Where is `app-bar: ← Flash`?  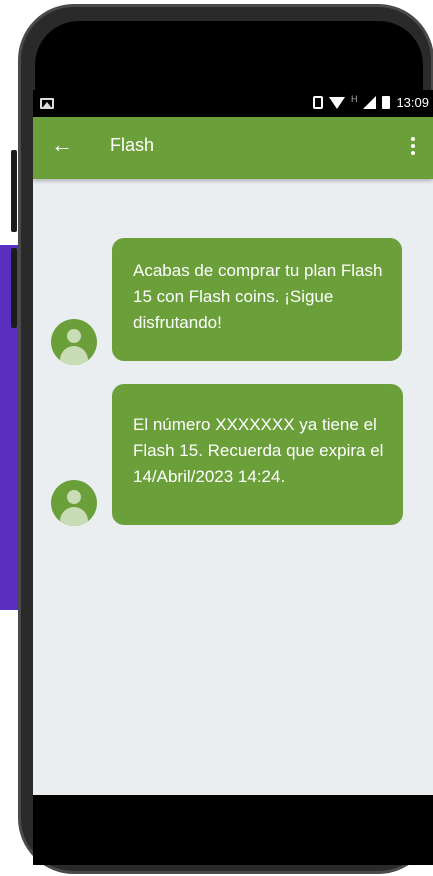 app-bar: ← Flash is located at coordinates (233, 148).